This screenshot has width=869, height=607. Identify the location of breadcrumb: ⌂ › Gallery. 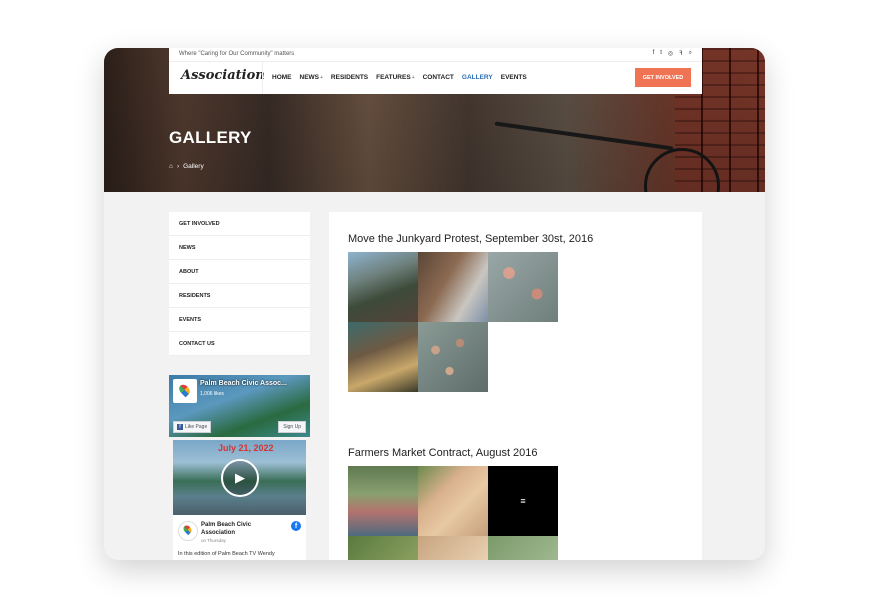
(186, 166).